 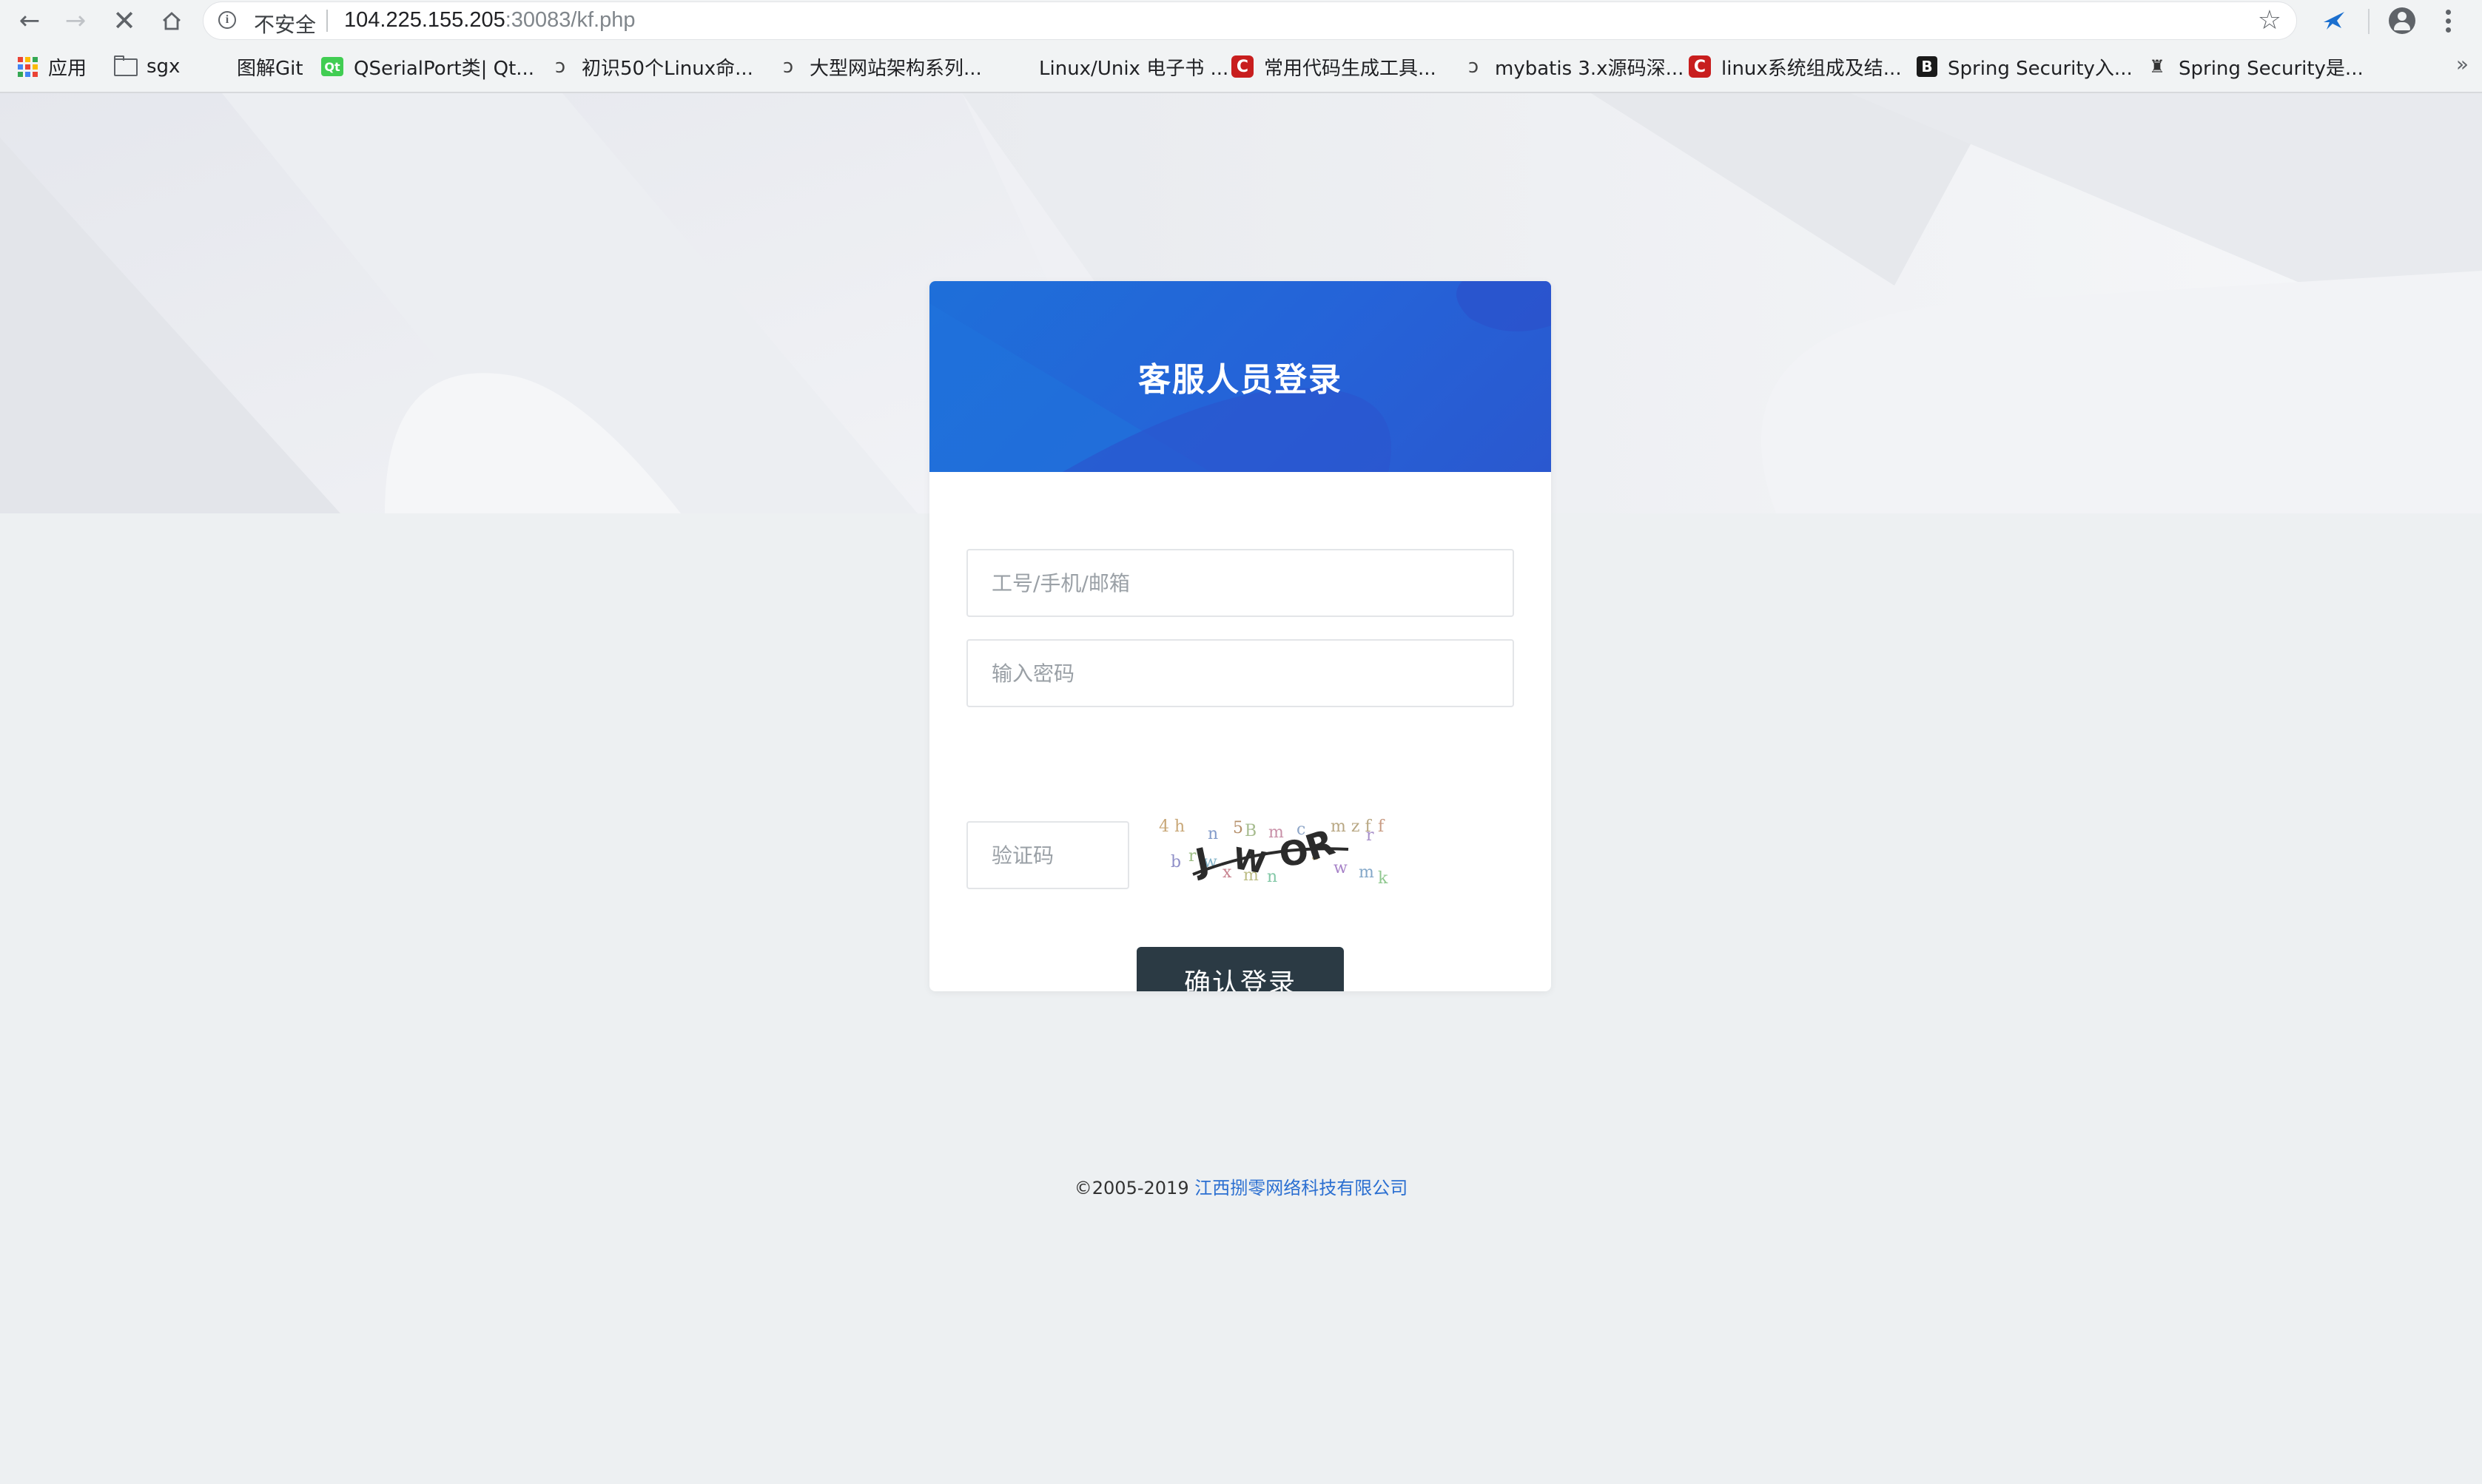 What do you see at coordinates (126, 66) in the screenshot?
I see `folder-icon` at bounding box center [126, 66].